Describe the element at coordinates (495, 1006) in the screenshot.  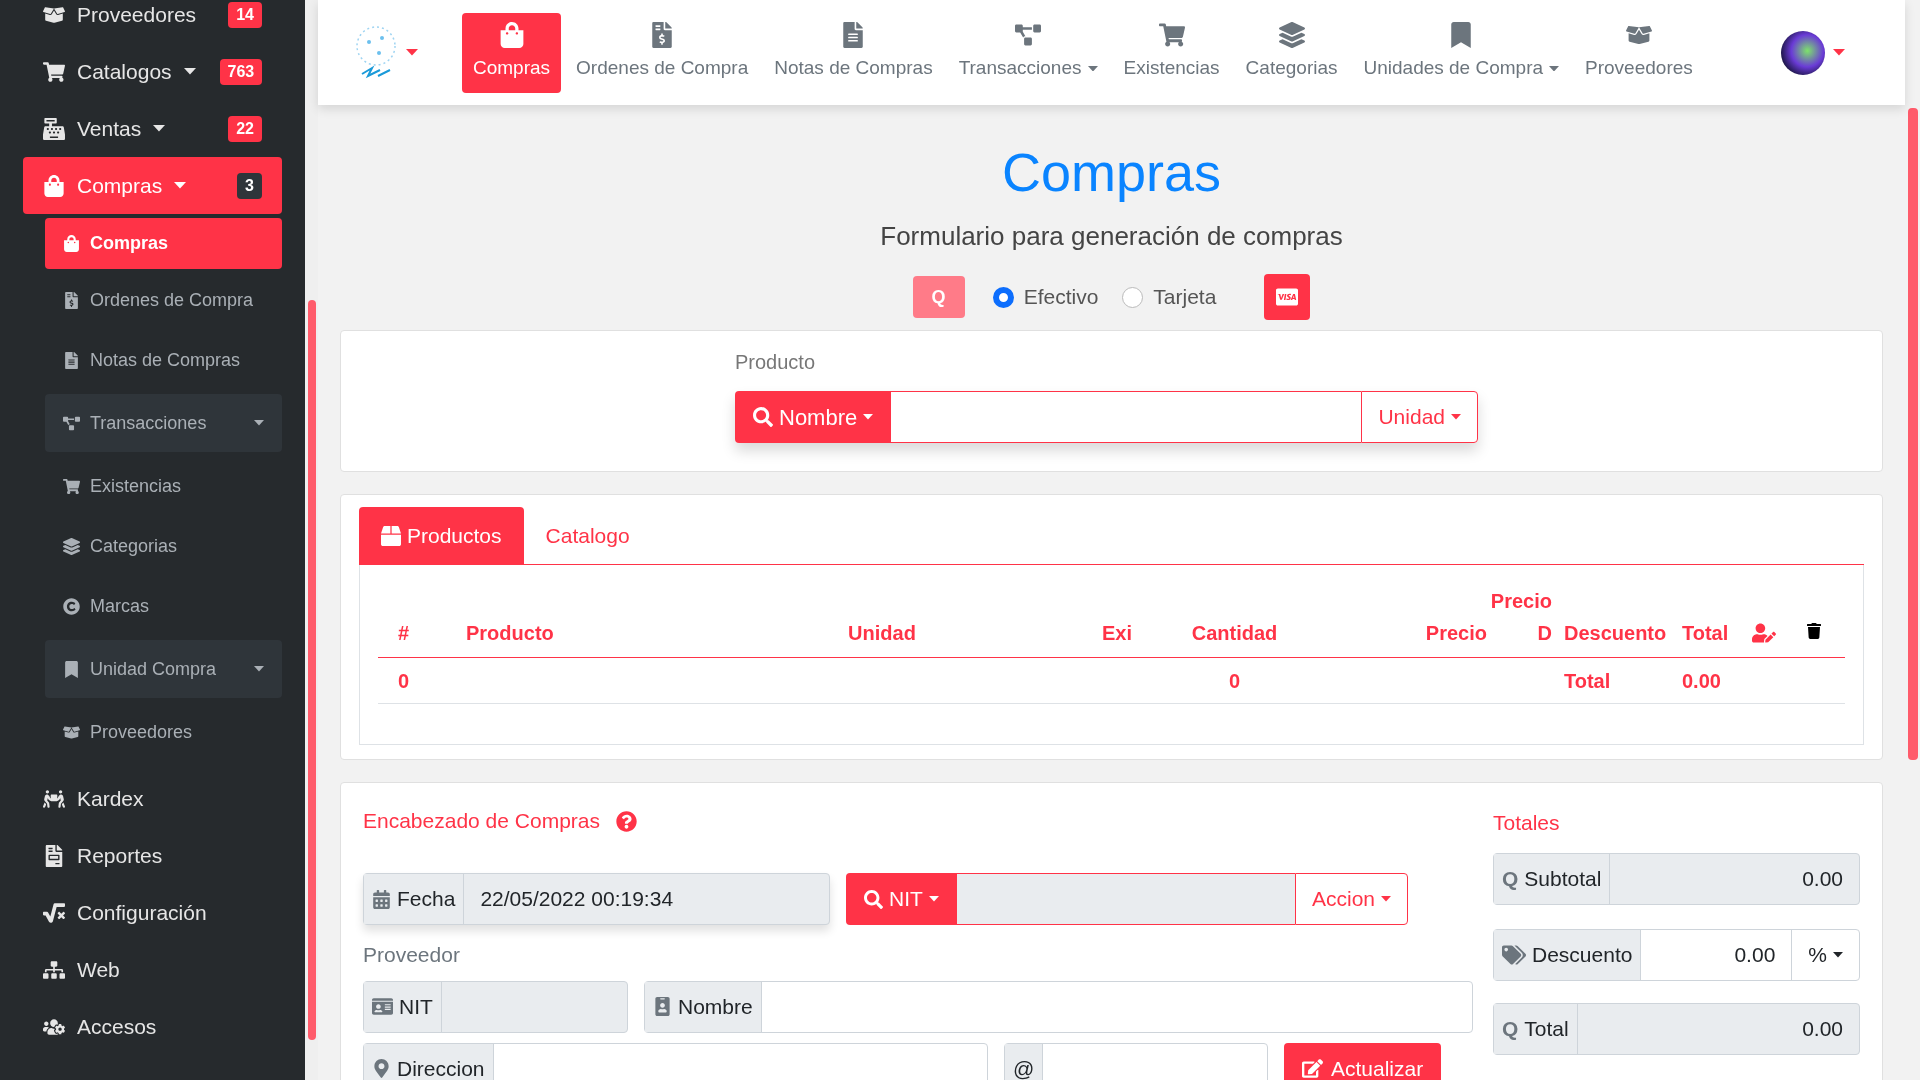
I see `nit-field: NIT` at that location.